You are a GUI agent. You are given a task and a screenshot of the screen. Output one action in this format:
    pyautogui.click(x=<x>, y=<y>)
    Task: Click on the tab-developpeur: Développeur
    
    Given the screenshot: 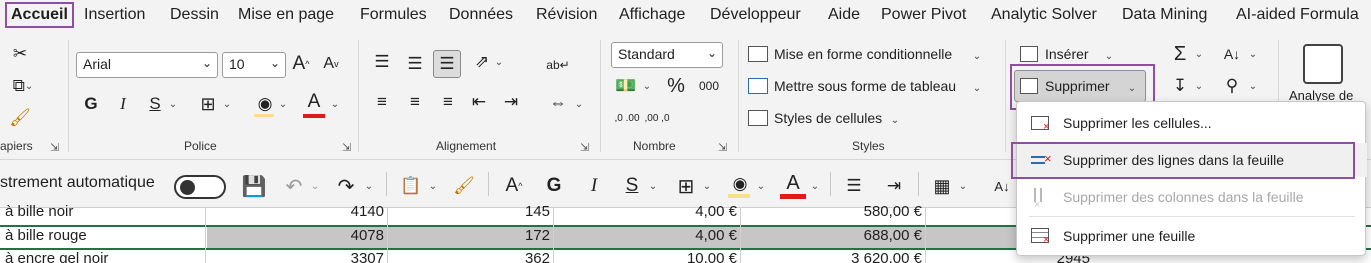 What is the action you would take?
    pyautogui.click(x=755, y=15)
    